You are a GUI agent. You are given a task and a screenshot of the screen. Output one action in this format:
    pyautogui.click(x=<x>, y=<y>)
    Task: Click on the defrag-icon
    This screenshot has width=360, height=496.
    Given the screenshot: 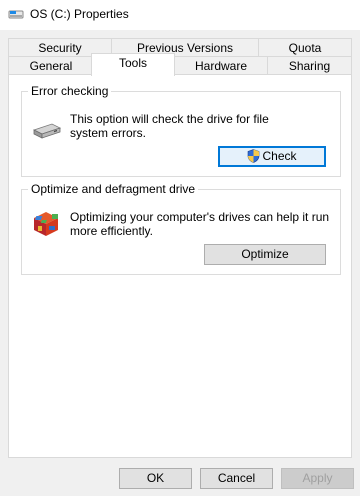 What is the action you would take?
    pyautogui.click(x=46, y=224)
    